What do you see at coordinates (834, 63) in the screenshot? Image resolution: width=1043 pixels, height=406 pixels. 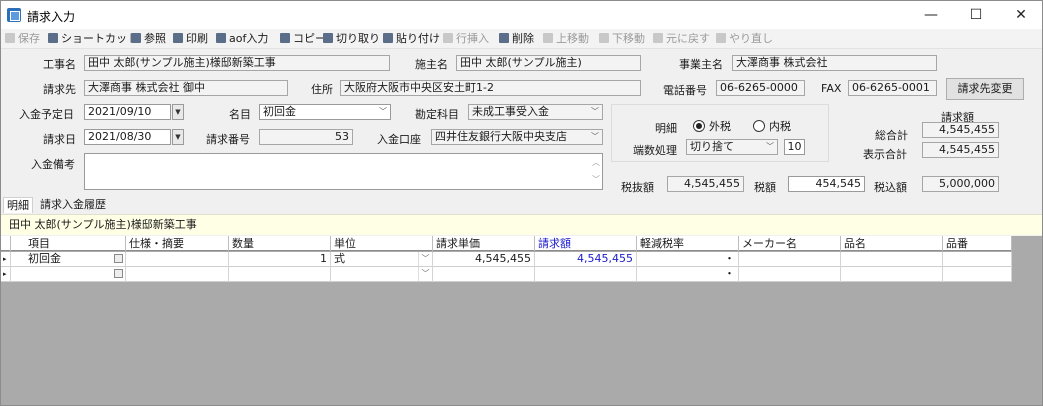 I see `business-owner-field: 大澤商事 株式会社` at bounding box center [834, 63].